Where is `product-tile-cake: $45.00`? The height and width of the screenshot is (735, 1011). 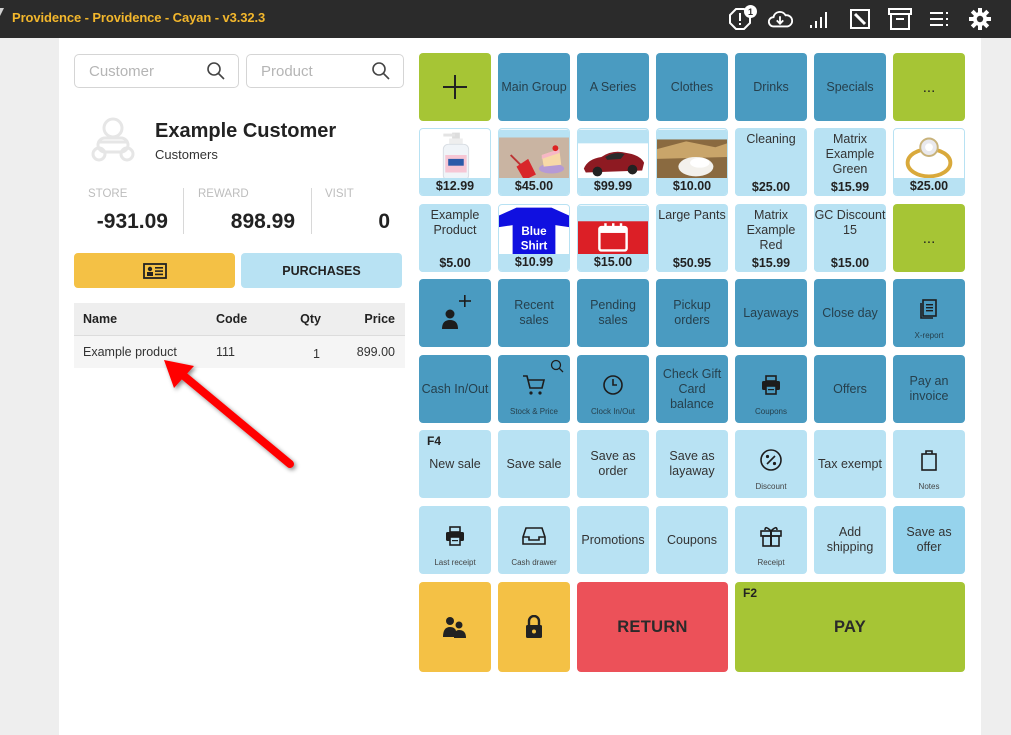 product-tile-cake: $45.00 is located at coordinates (534, 162).